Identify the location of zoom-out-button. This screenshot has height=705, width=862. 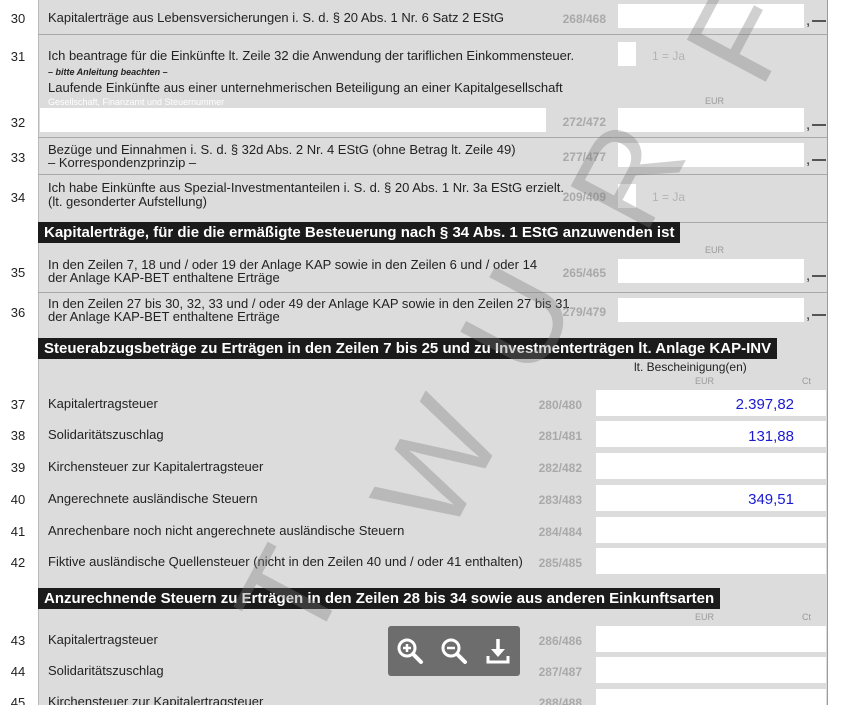
(454, 651).